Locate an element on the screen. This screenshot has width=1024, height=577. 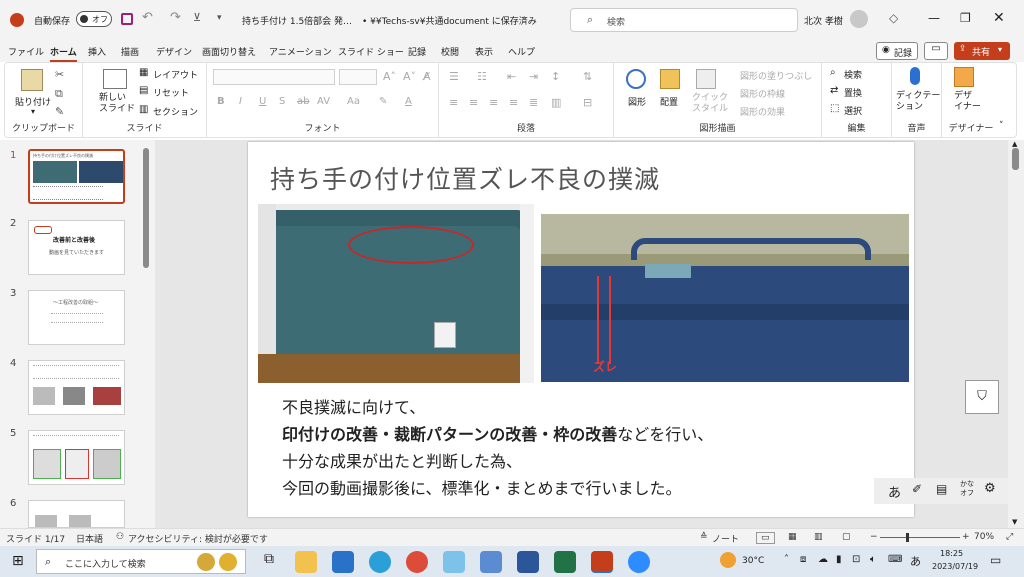
share-button: ⇪ 共有 ▾ is located at coordinates (982, 51).